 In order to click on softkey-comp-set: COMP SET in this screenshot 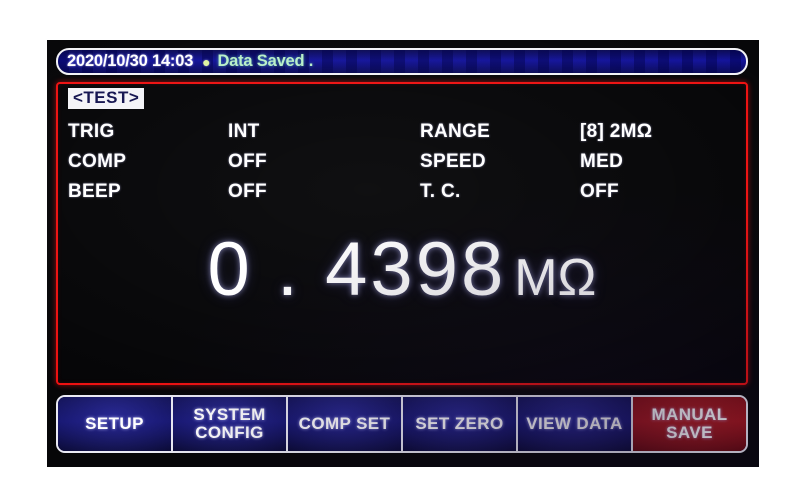, I will do `click(345, 424)`.